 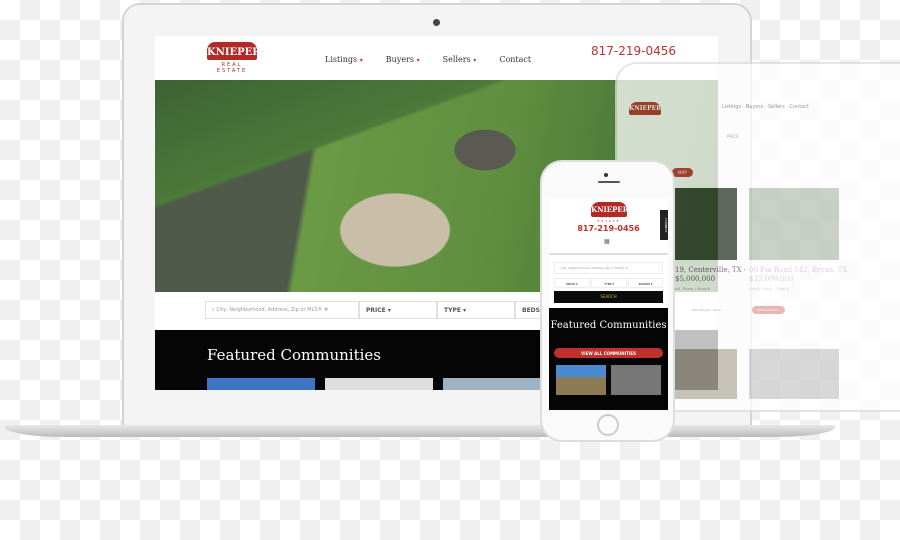 I want to click on connect-tab: CONNECT, so click(x=664, y=225).